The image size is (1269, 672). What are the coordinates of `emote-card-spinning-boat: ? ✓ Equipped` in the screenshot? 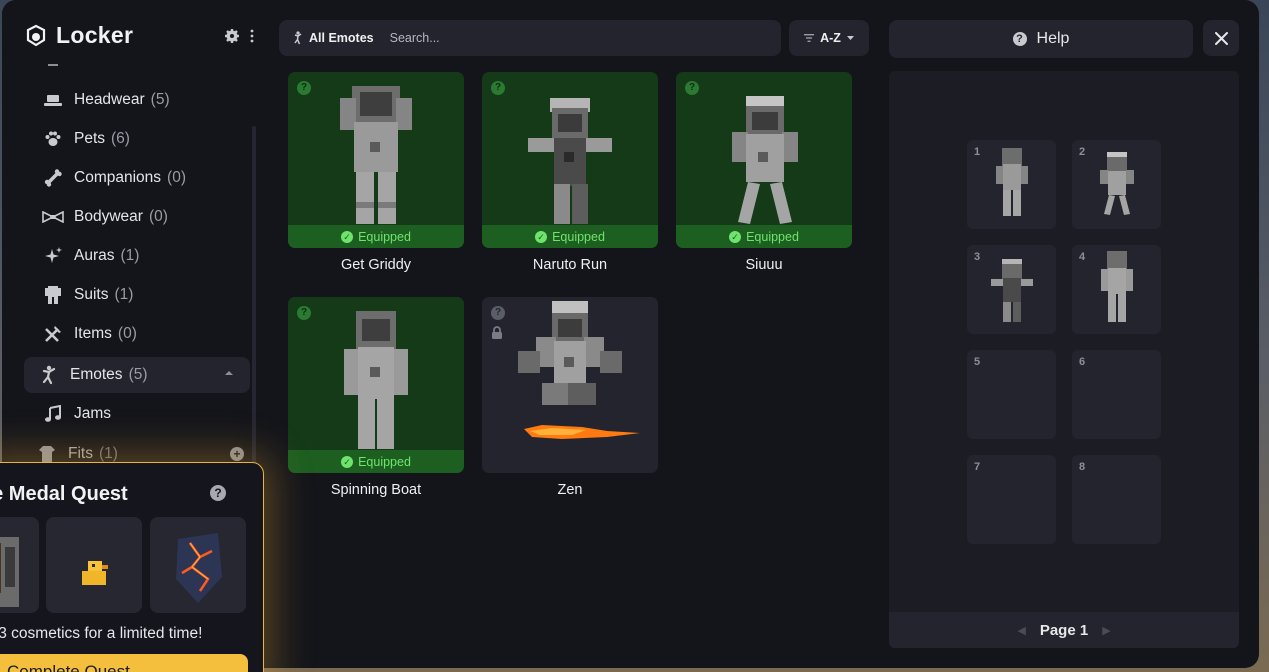 It's located at (376, 385).